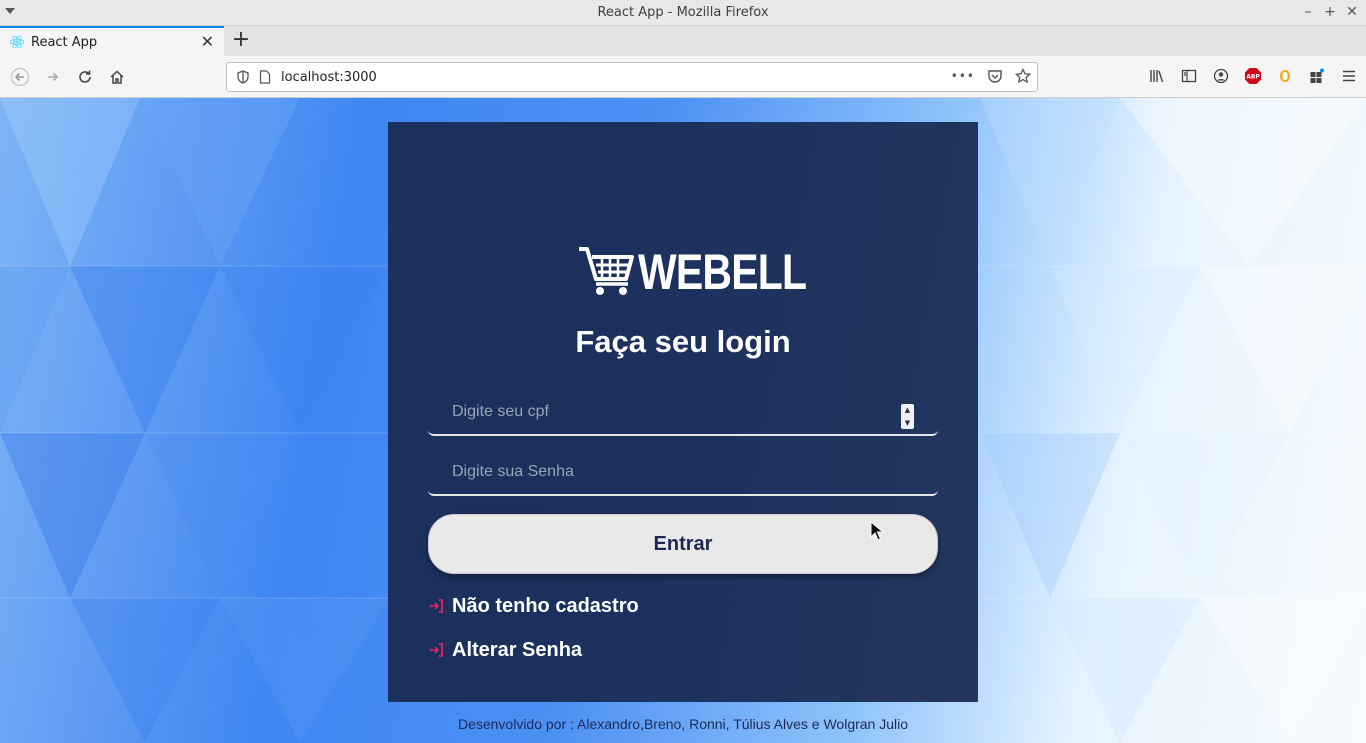  I want to click on forward-arrow-icon, so click(53, 77).